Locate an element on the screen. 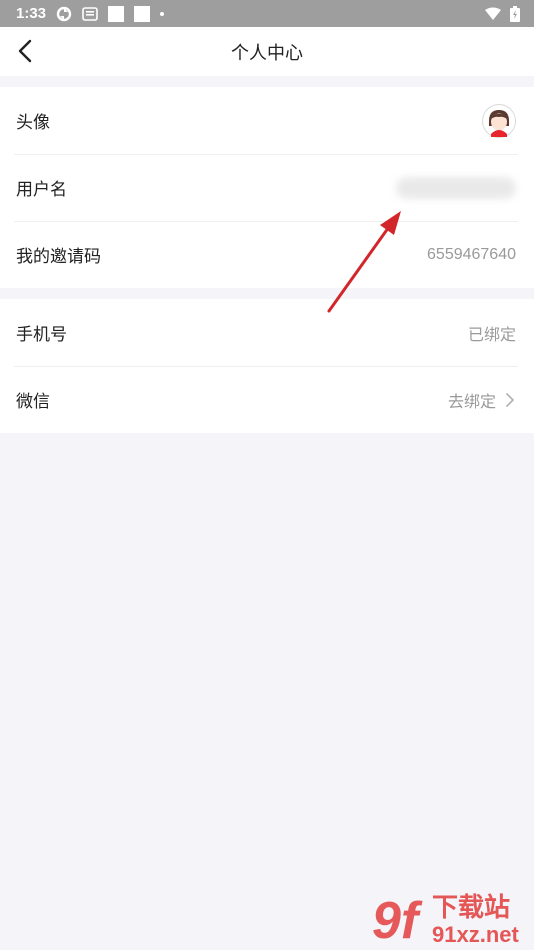  watermark-domain: 91xz.net is located at coordinates (475, 934).